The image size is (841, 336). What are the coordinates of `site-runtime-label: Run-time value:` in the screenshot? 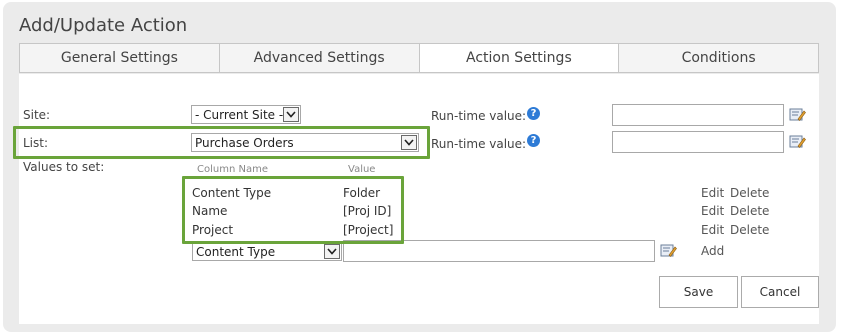 It's located at (479, 116).